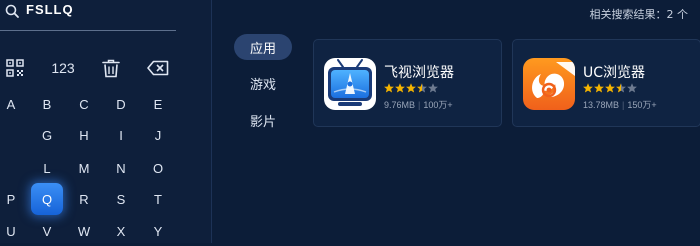 The image size is (700, 246). Describe the element at coordinates (438, 105) in the screenshot. I see `app-downloads: 100万+` at that location.